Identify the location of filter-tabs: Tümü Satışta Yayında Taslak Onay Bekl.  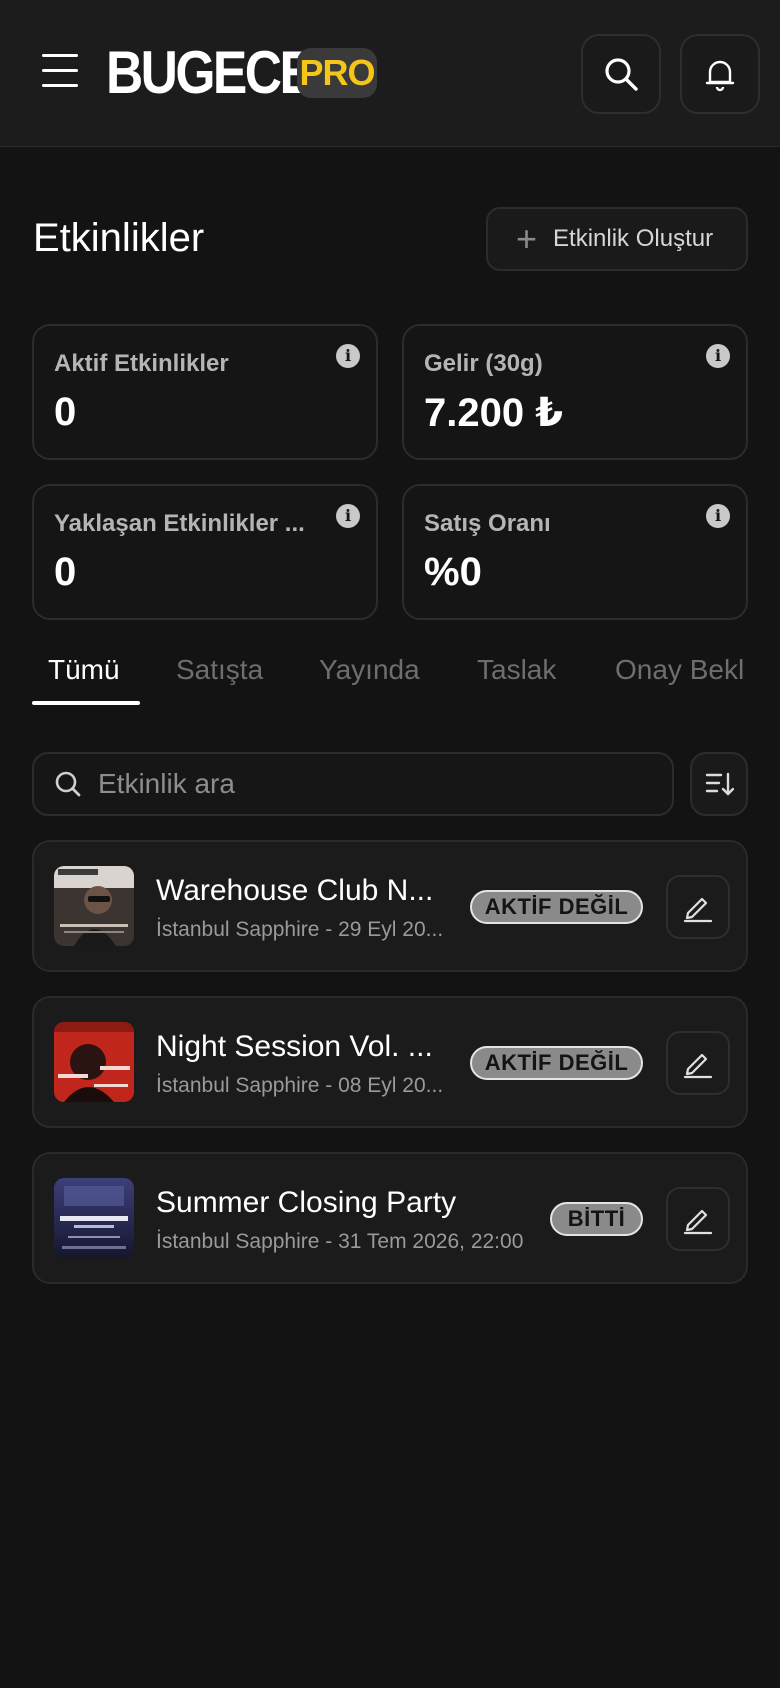
(390, 678).